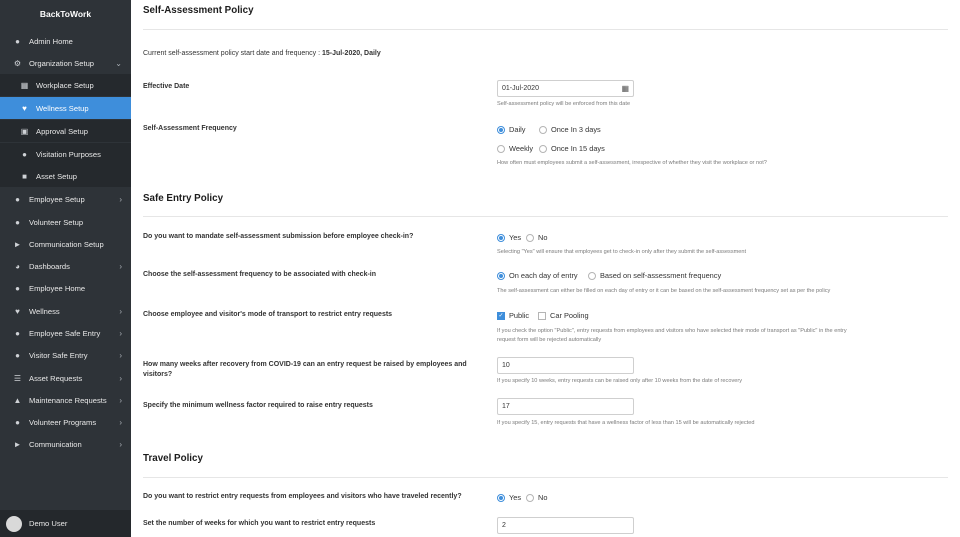 This screenshot has width=960, height=537. What do you see at coordinates (24, 131) in the screenshot?
I see `clipboard-icon: ▣` at bounding box center [24, 131].